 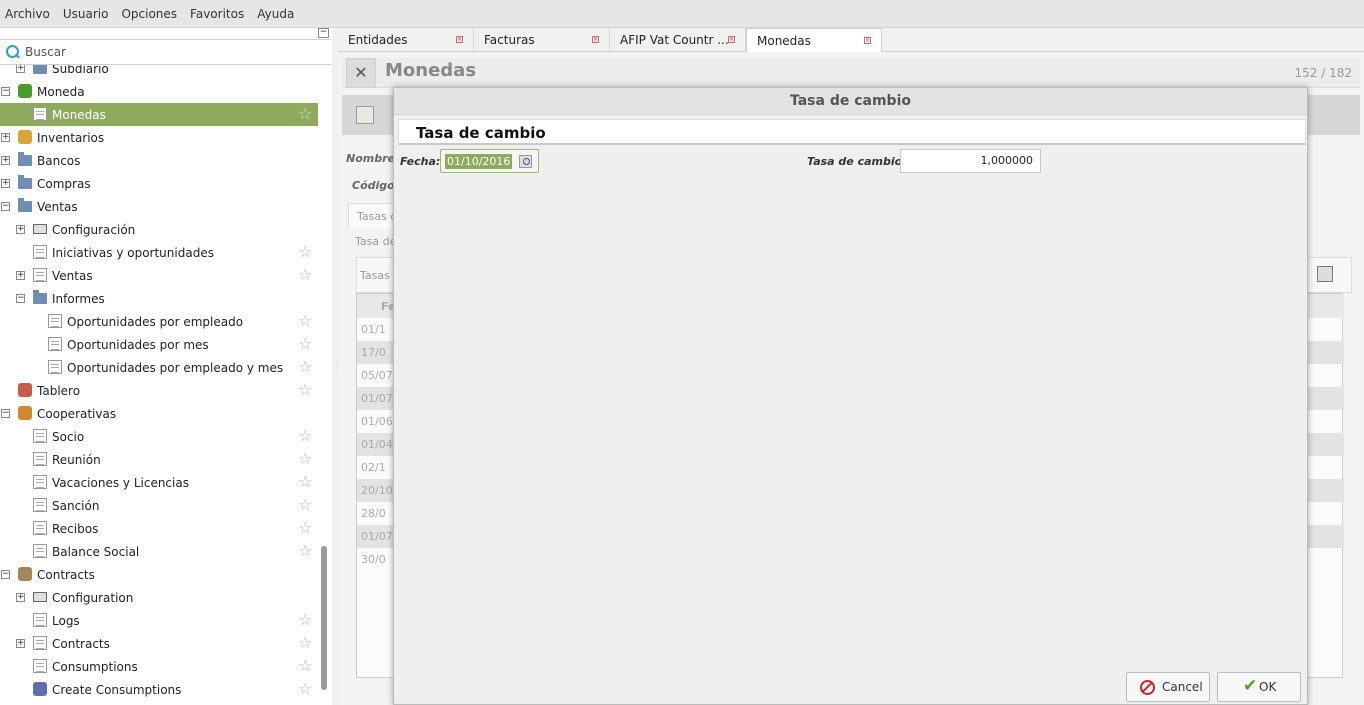 What do you see at coordinates (1250, 686) in the screenshot?
I see `checkmark-icon: ✔` at bounding box center [1250, 686].